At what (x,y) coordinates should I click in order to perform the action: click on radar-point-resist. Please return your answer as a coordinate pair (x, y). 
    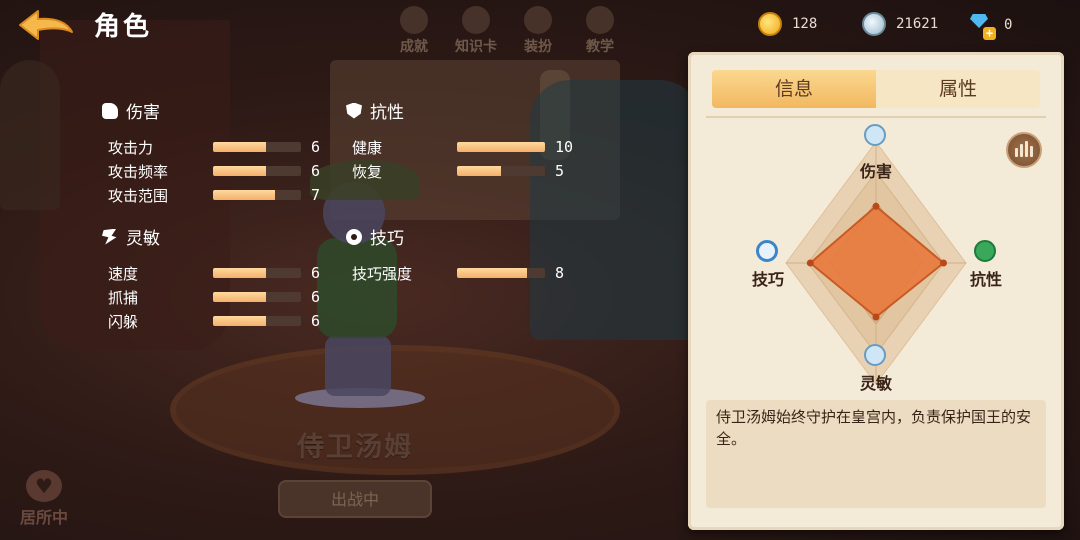
    Looking at the image, I should click on (943, 263).